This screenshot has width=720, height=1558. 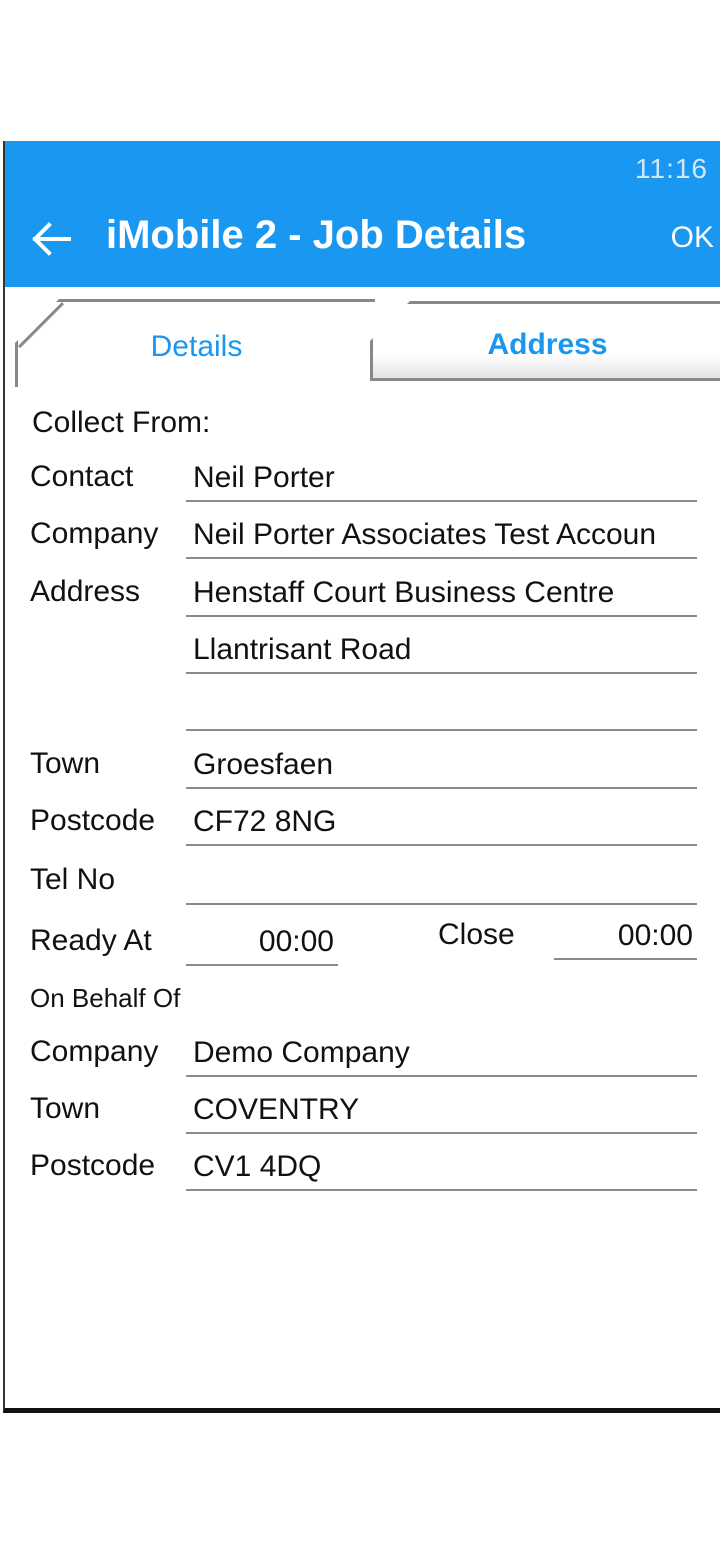 I want to click on town-row: Town Groesfaen, so click(x=362, y=767).